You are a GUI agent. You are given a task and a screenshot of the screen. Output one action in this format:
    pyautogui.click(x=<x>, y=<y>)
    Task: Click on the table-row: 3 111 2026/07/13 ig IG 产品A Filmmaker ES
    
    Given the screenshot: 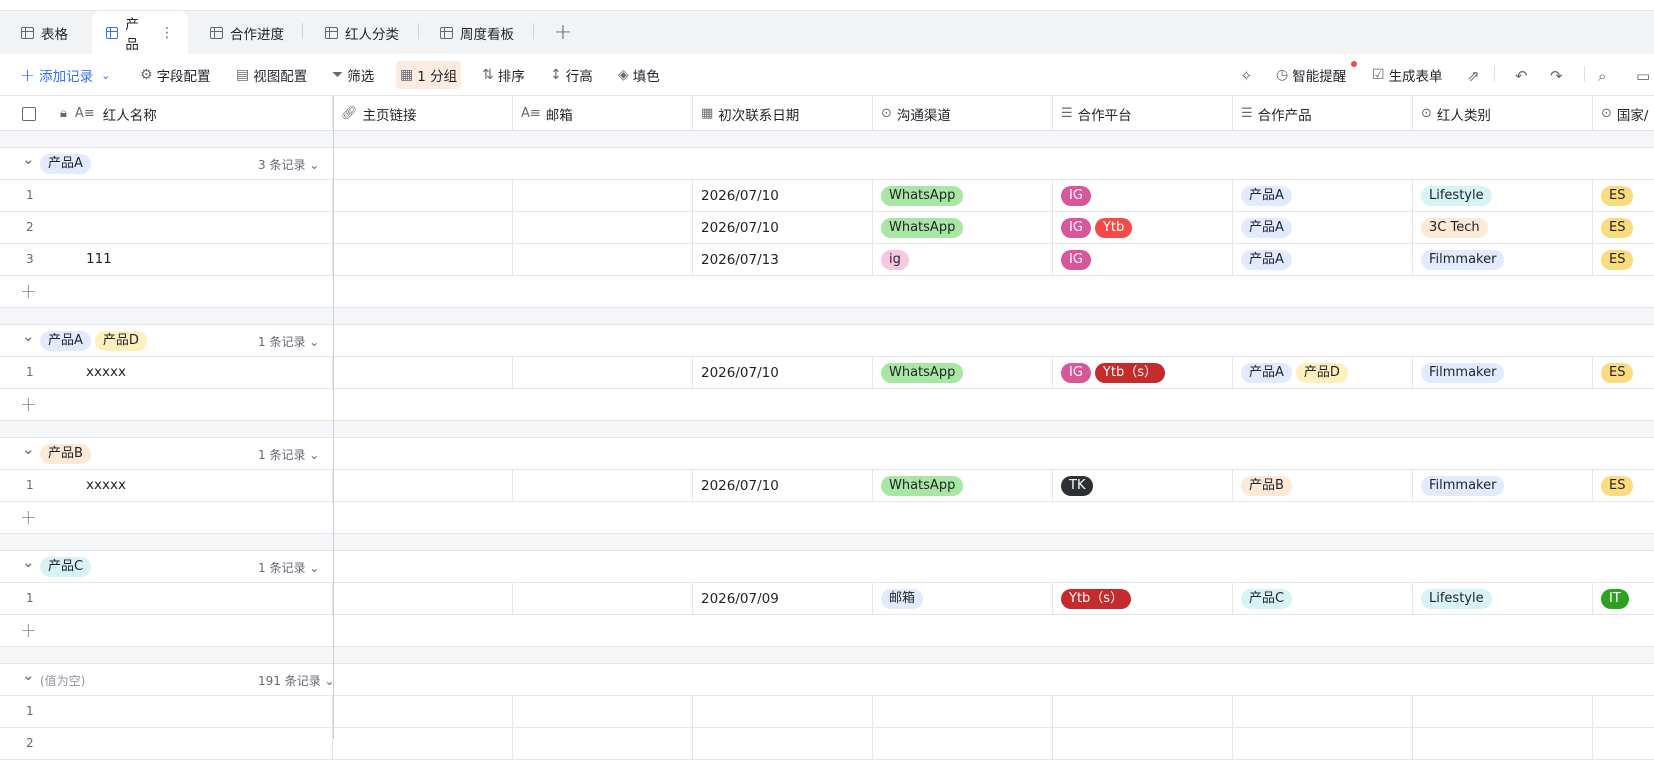 What is the action you would take?
    pyautogui.click(x=827, y=260)
    